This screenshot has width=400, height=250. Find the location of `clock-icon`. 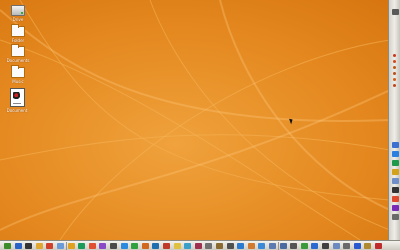

clock-icon is located at coordinates (325, 246).